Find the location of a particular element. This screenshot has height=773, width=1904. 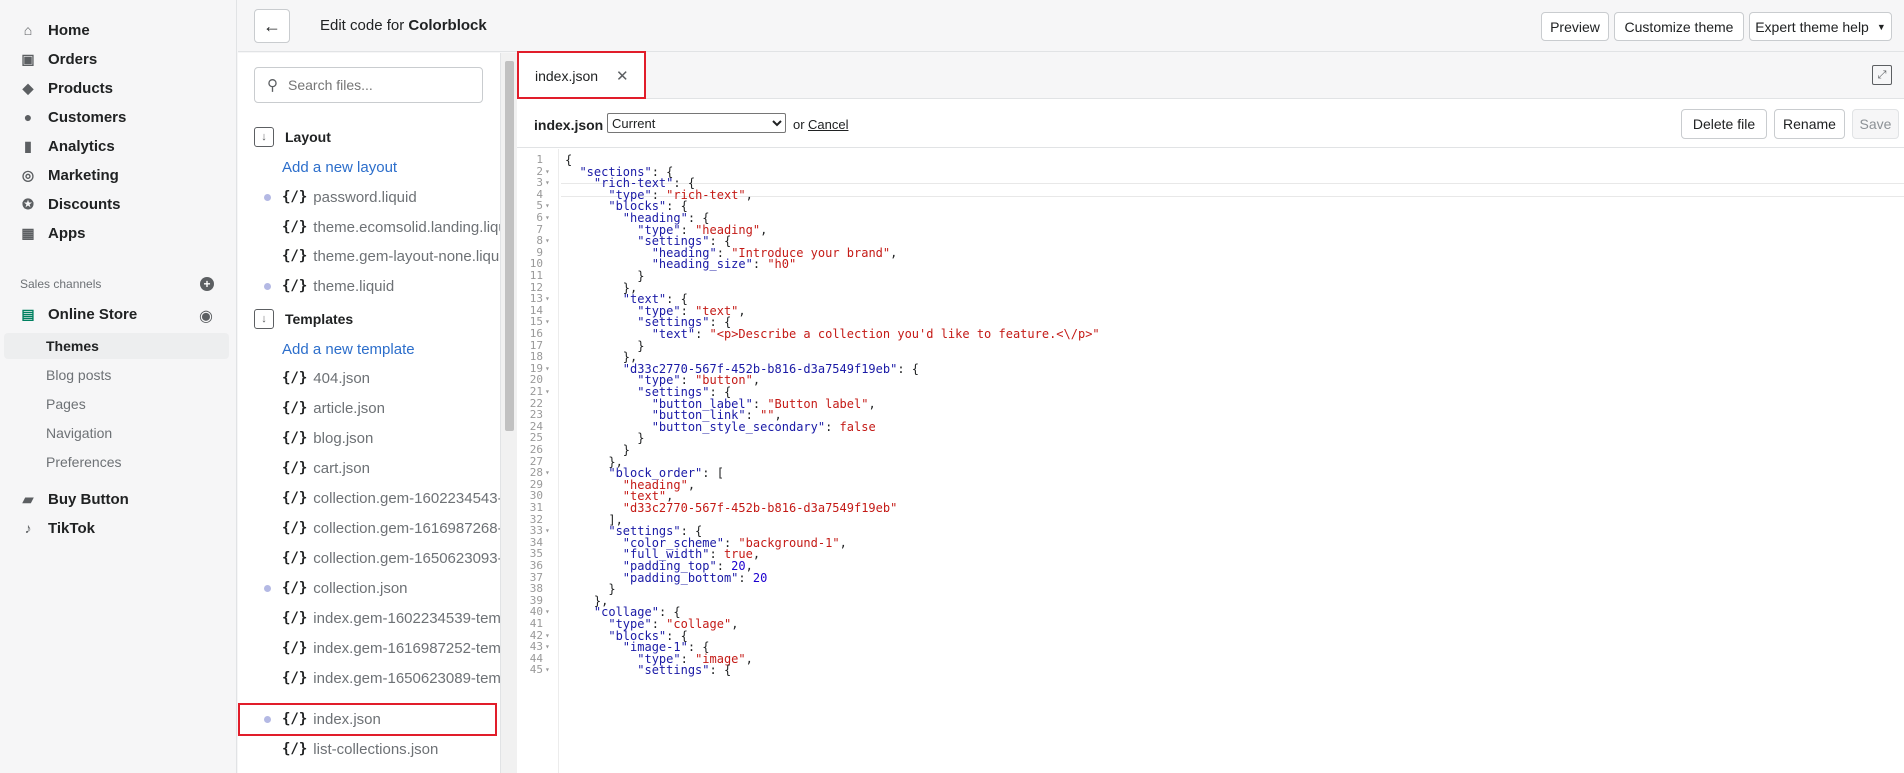

nav-customers-label: Customers is located at coordinates (87, 117).